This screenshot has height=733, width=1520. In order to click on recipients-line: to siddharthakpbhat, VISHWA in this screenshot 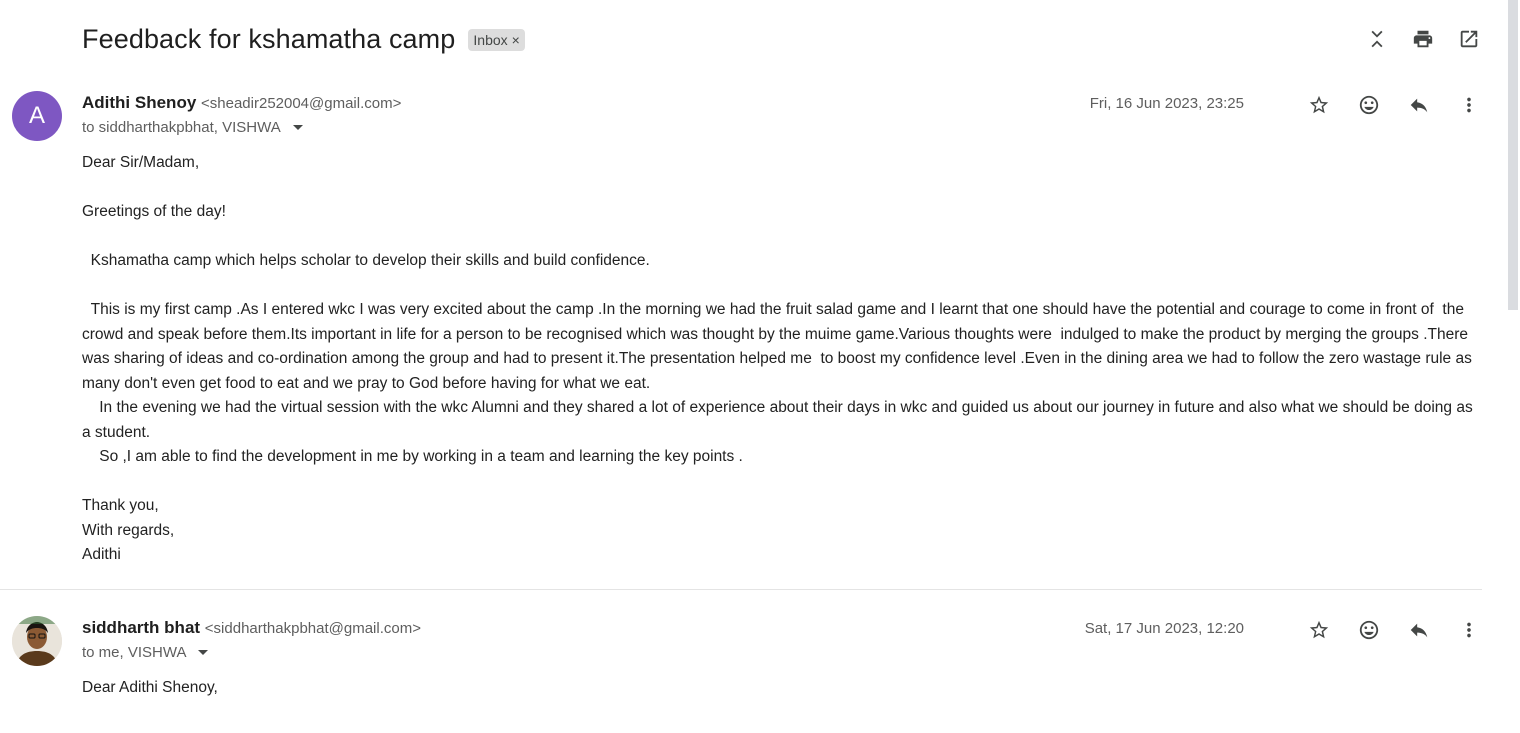, I will do `click(192, 127)`.